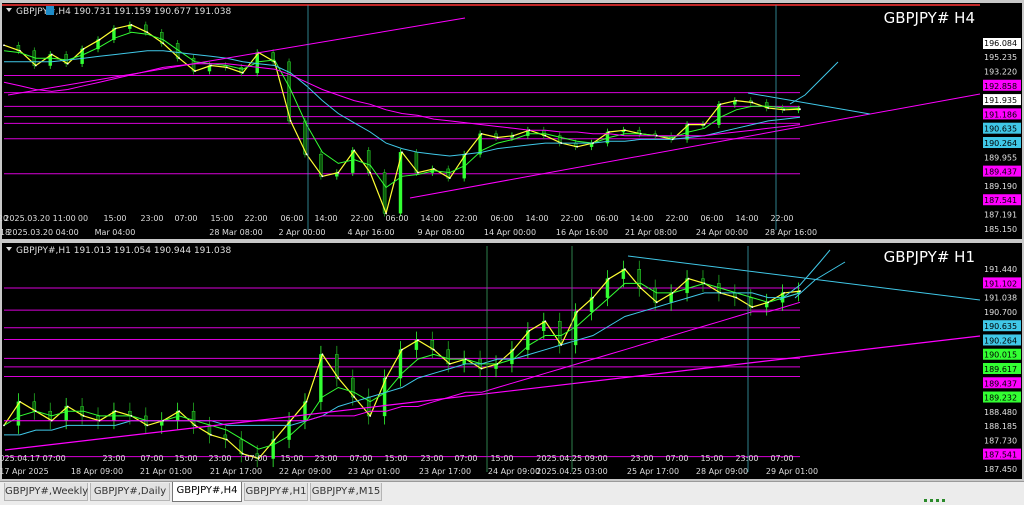 The width and height of the screenshot is (1024, 505). I want to click on h4-time-label: 06:00, so click(396, 218).